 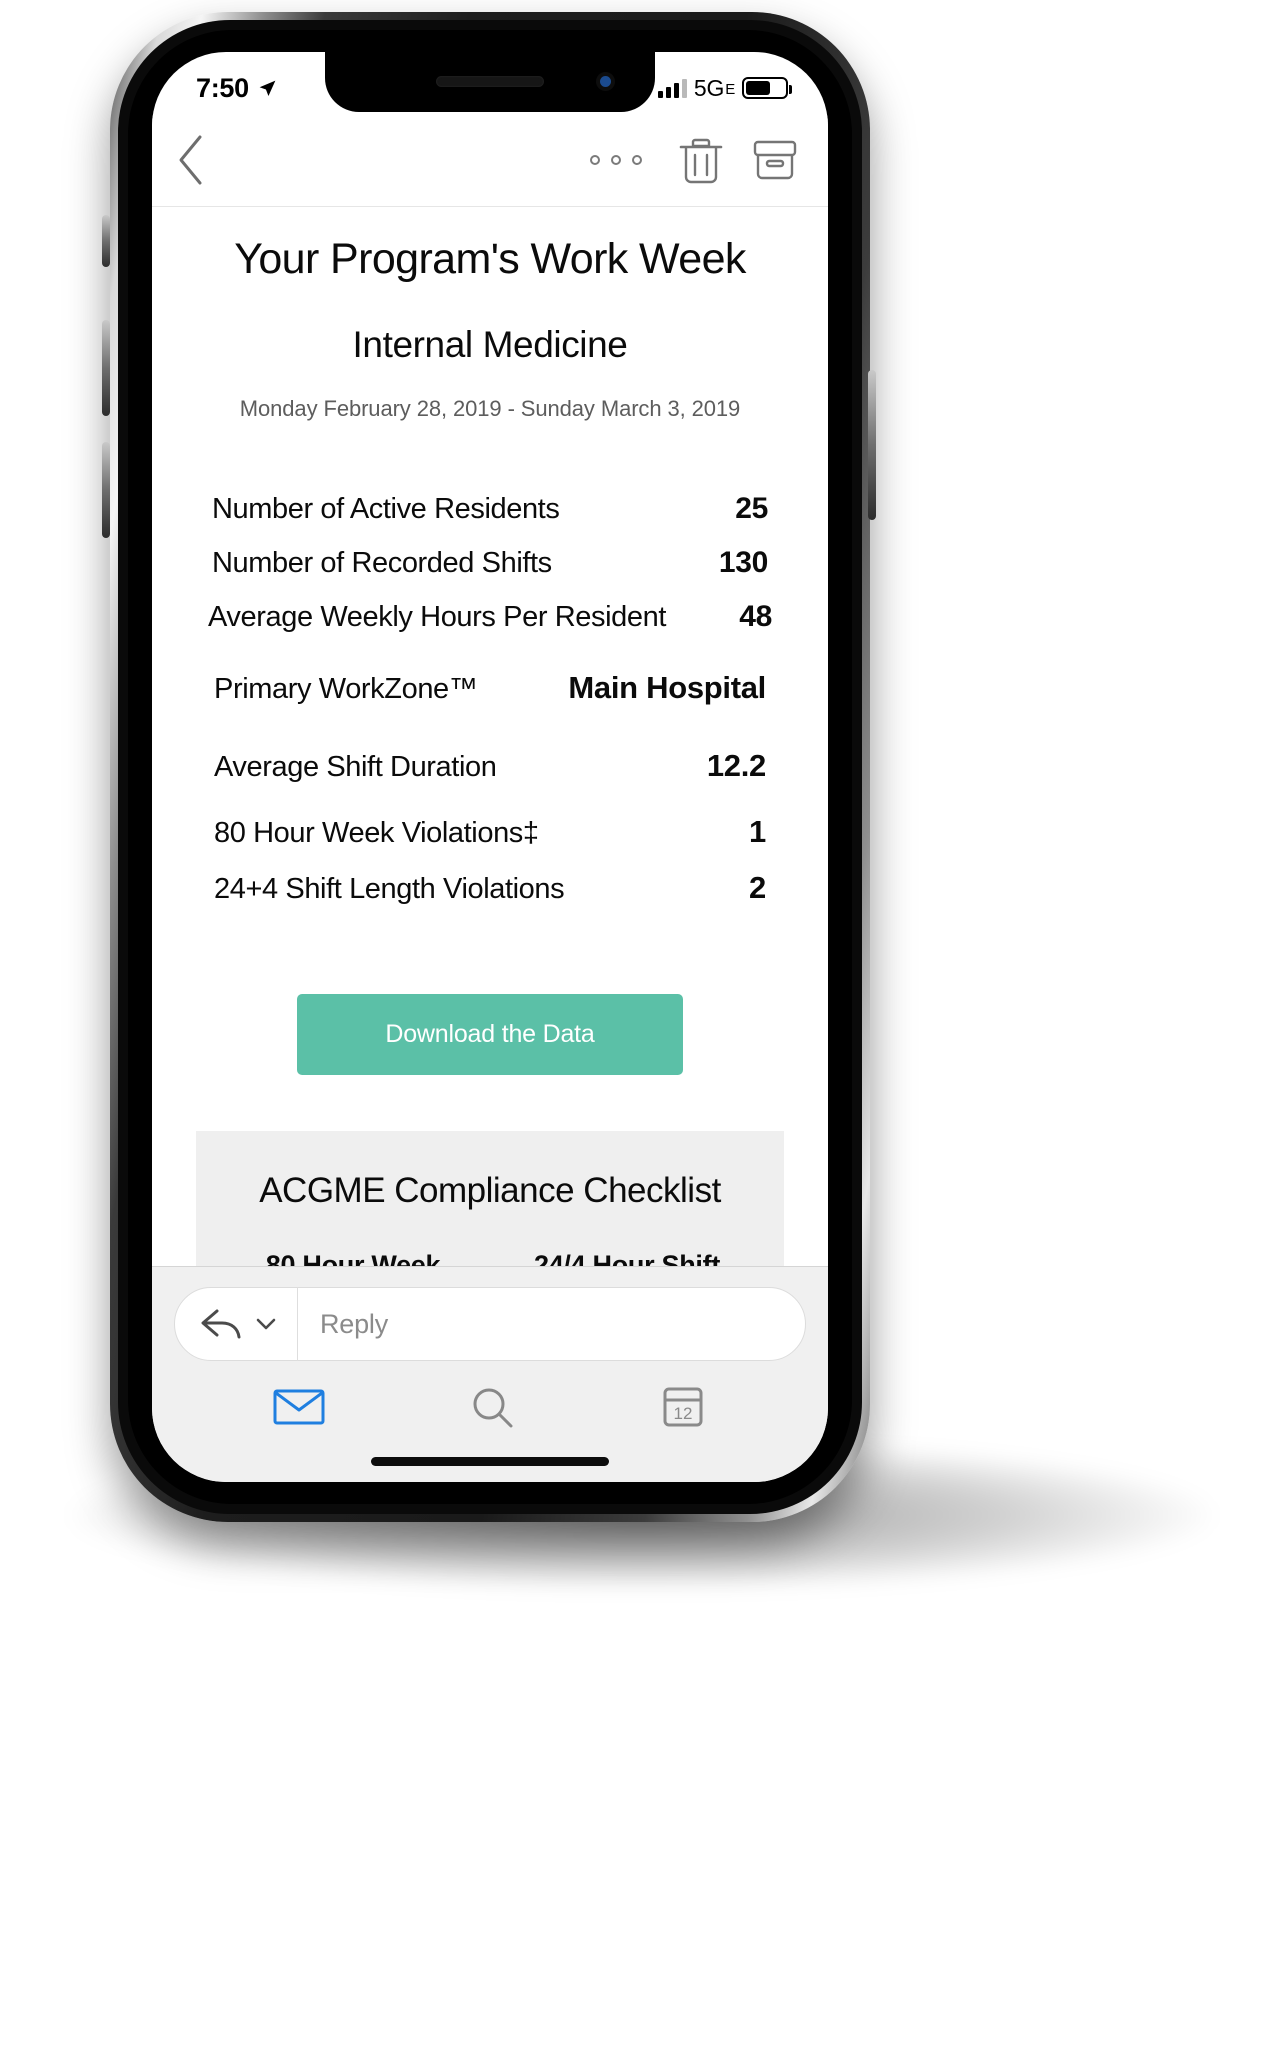 I want to click on reply-options-button, so click(x=244, y=1324).